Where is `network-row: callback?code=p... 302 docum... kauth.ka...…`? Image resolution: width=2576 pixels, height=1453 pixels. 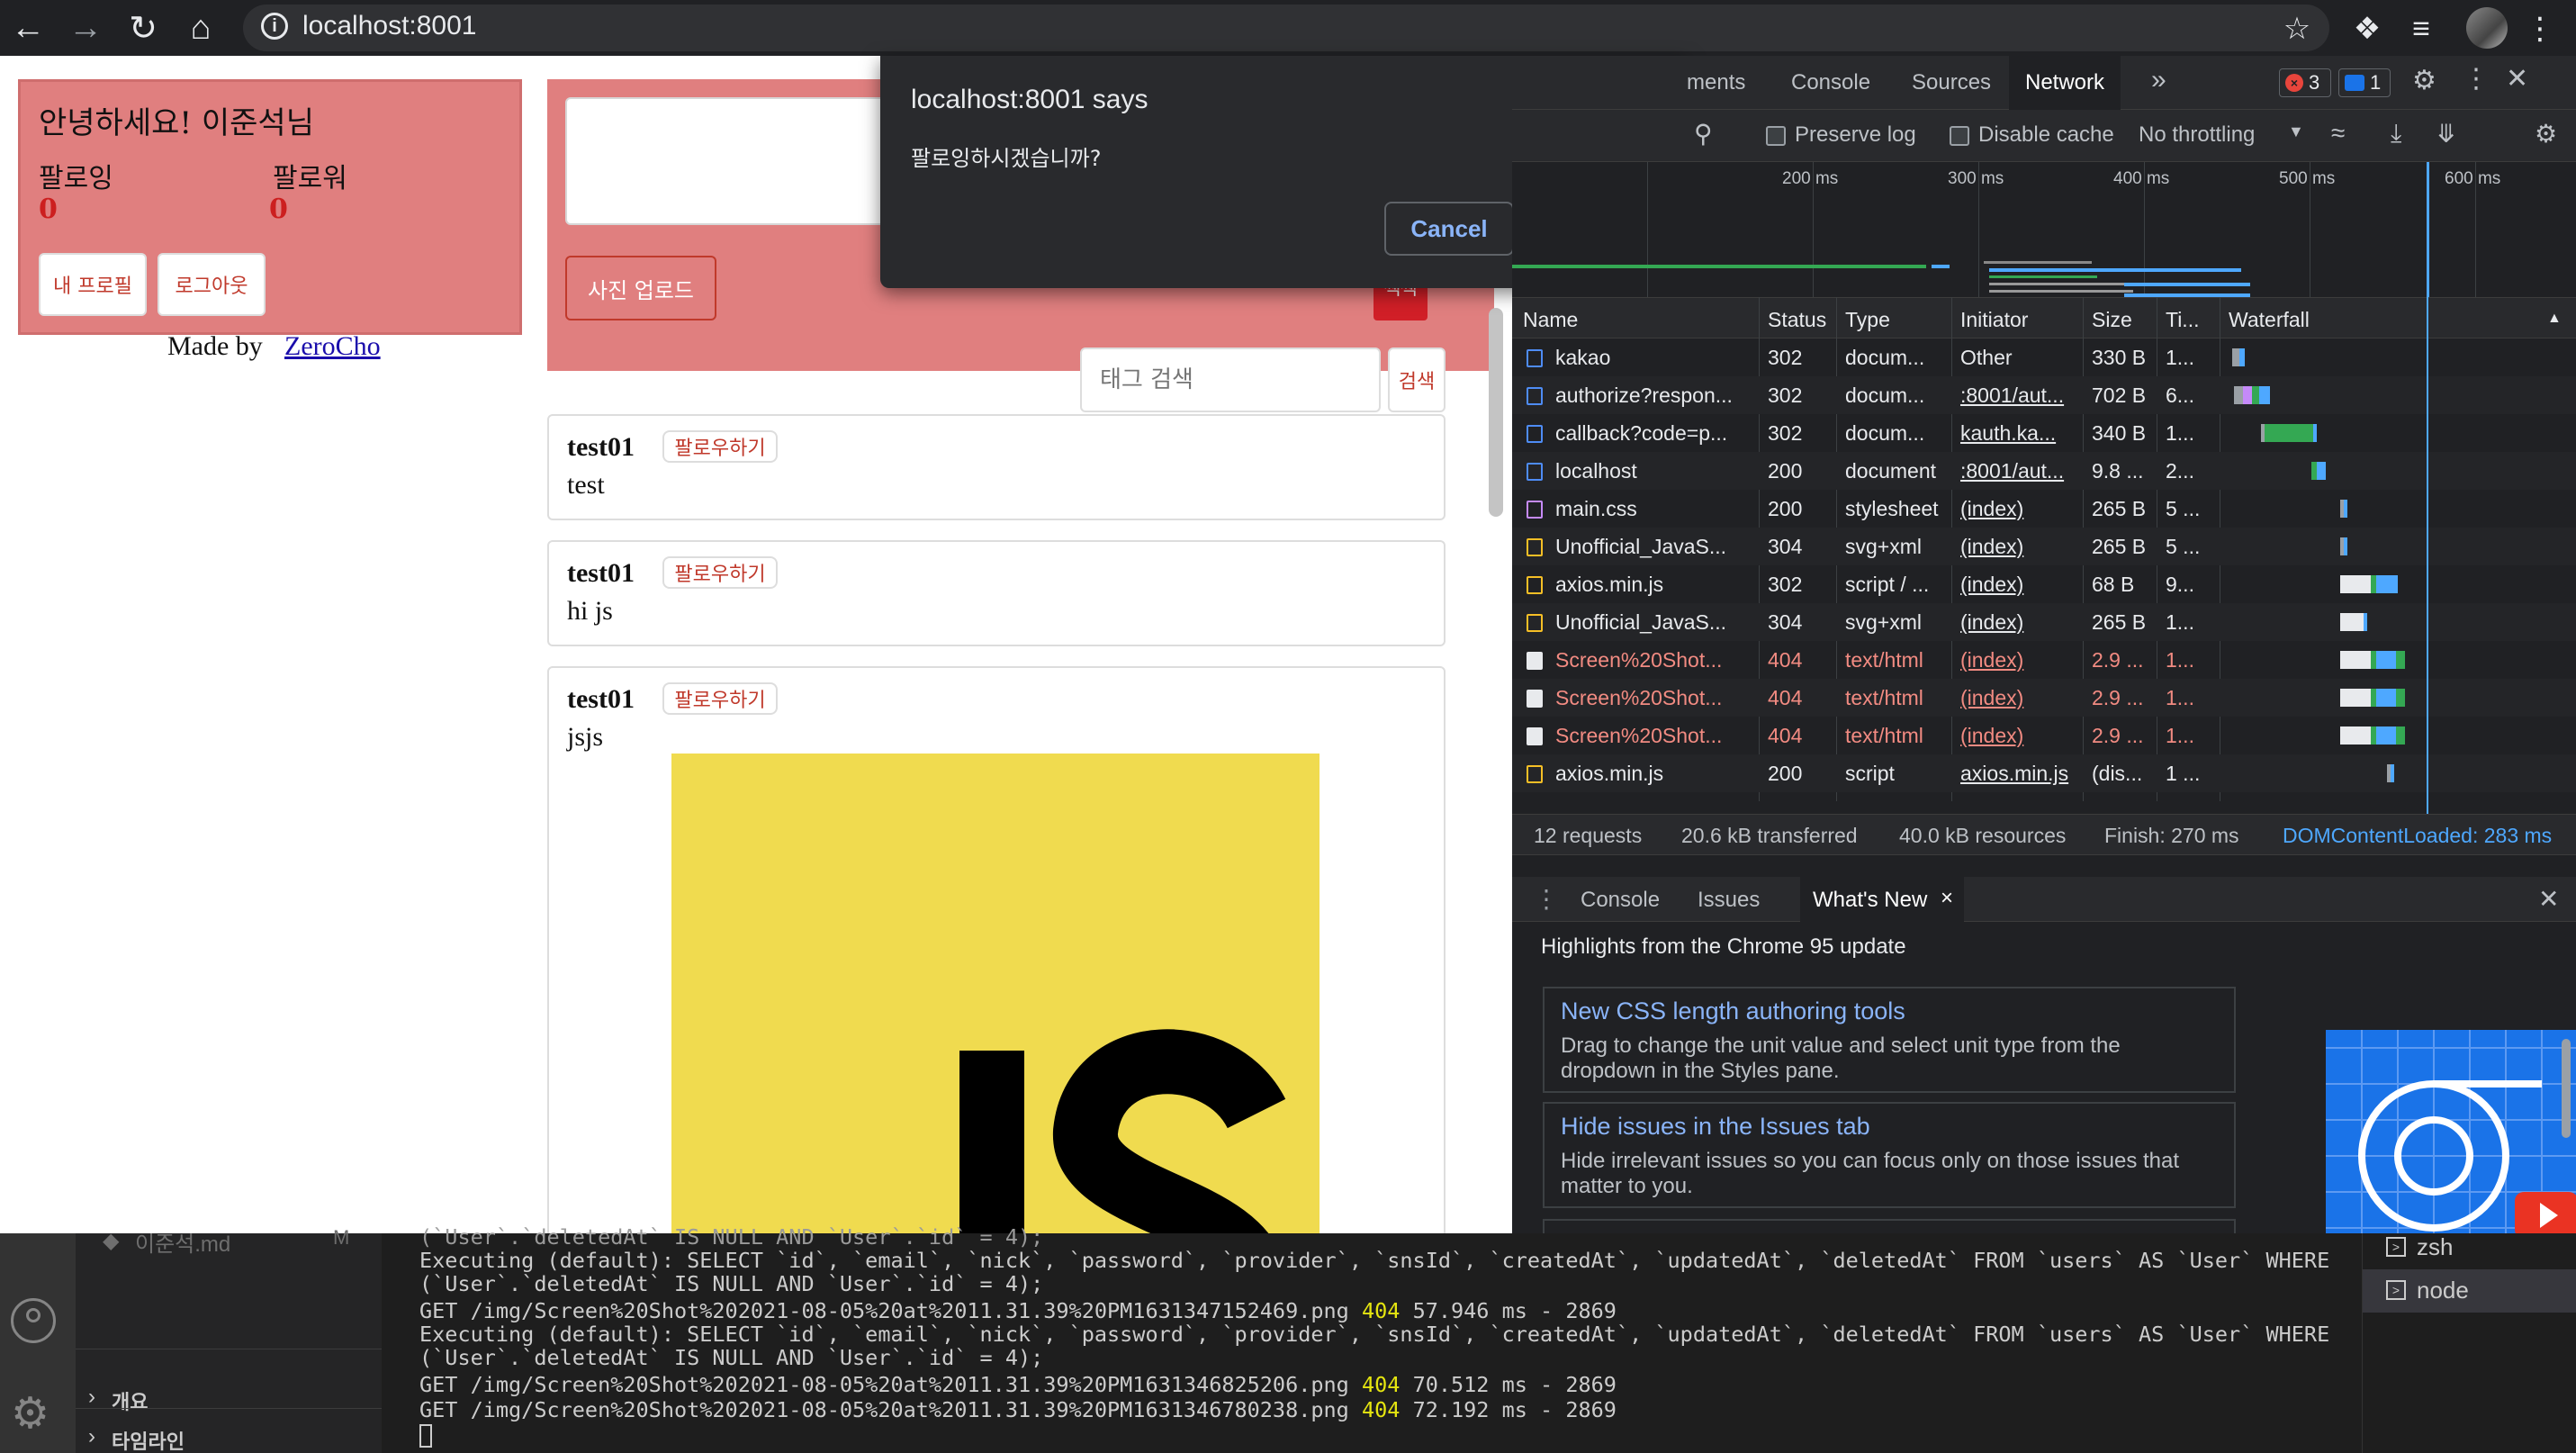 network-row: callback?code=p... 302 docum... kauth.ka...… is located at coordinates (2044, 433).